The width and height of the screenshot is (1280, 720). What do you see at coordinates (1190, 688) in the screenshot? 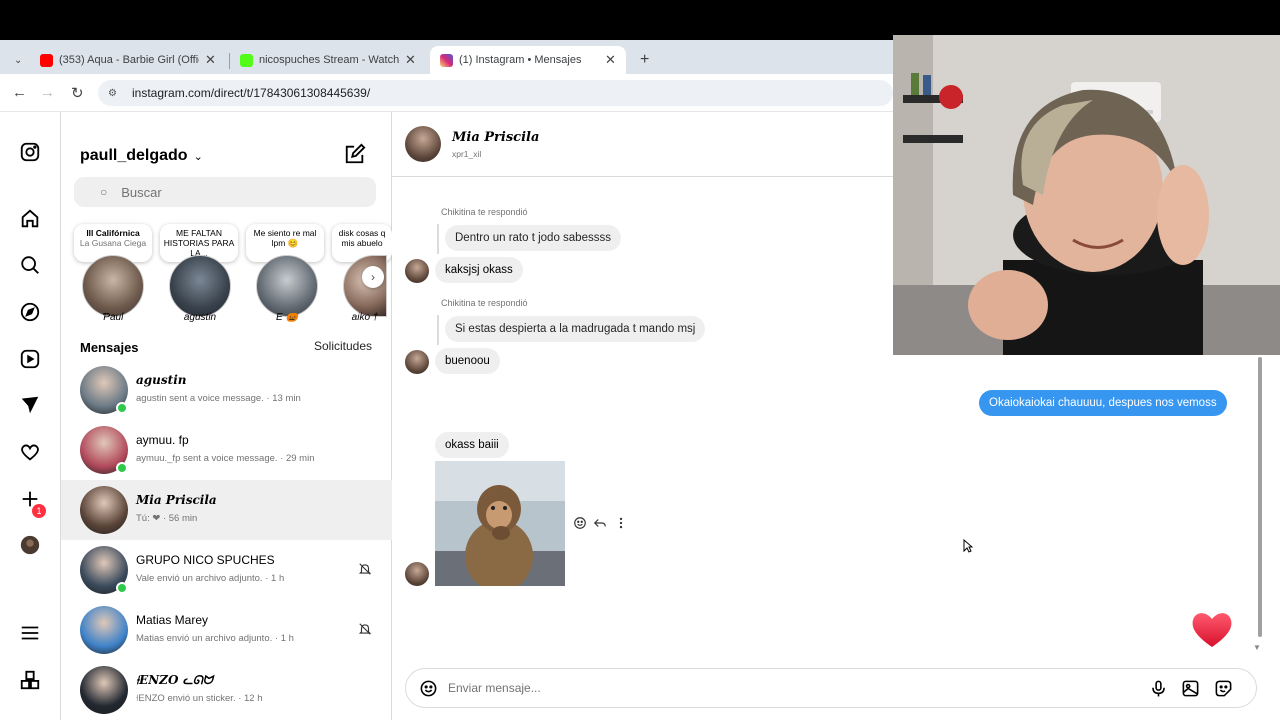
I see `image-icon` at bounding box center [1190, 688].